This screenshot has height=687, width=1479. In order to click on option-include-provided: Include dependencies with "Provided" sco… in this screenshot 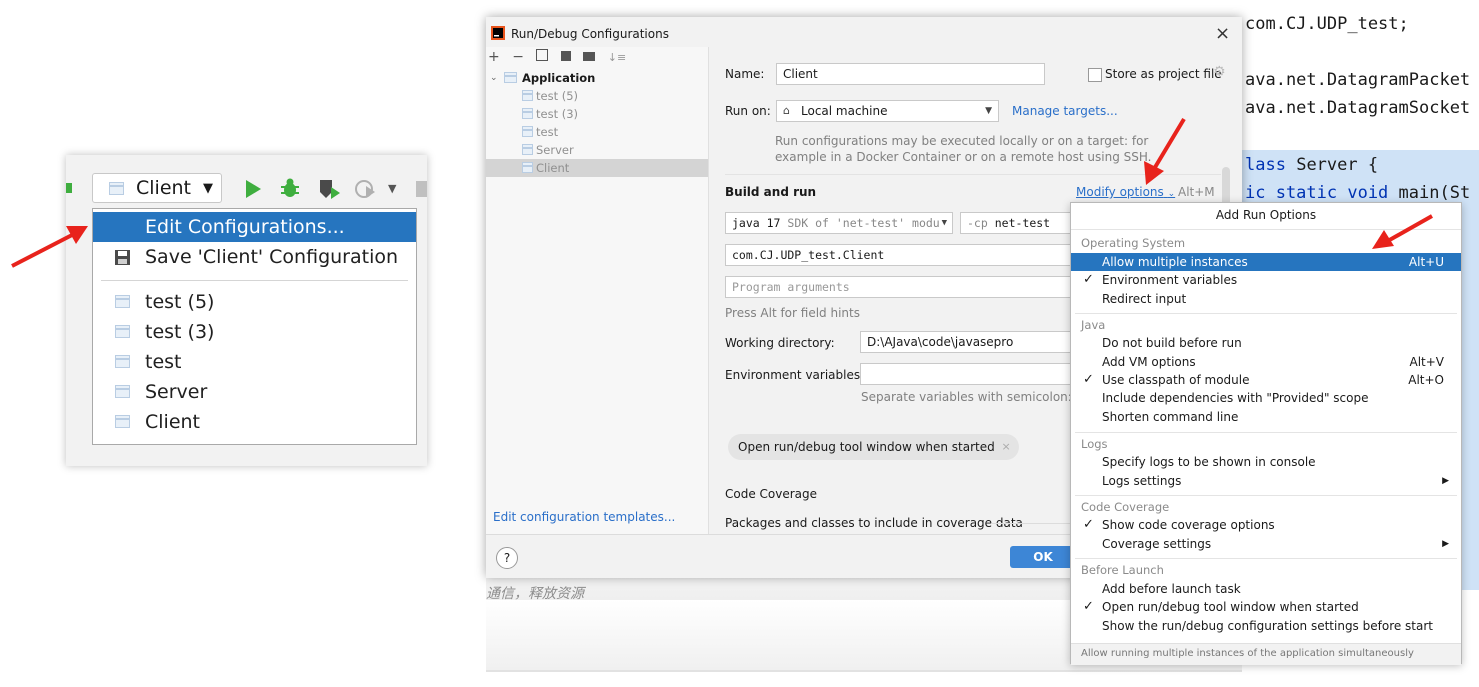, I will do `click(1266, 398)`.